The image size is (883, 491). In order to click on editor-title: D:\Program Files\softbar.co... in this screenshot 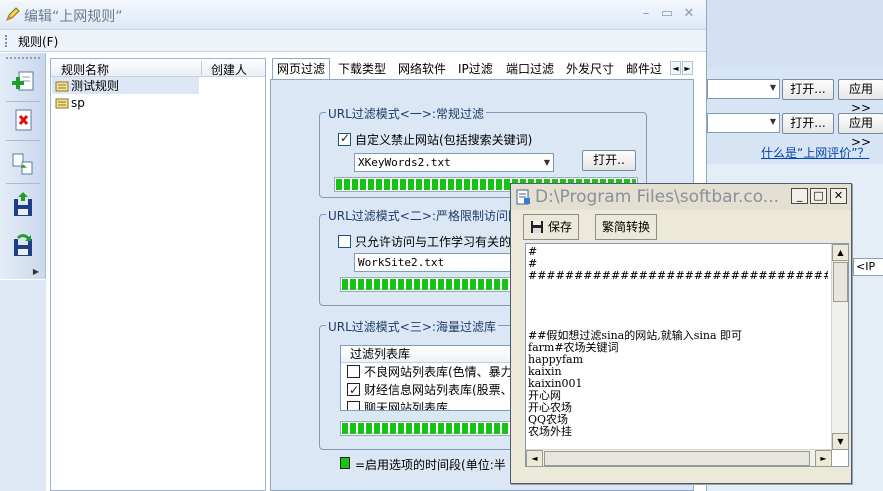, I will do `click(657, 197)`.